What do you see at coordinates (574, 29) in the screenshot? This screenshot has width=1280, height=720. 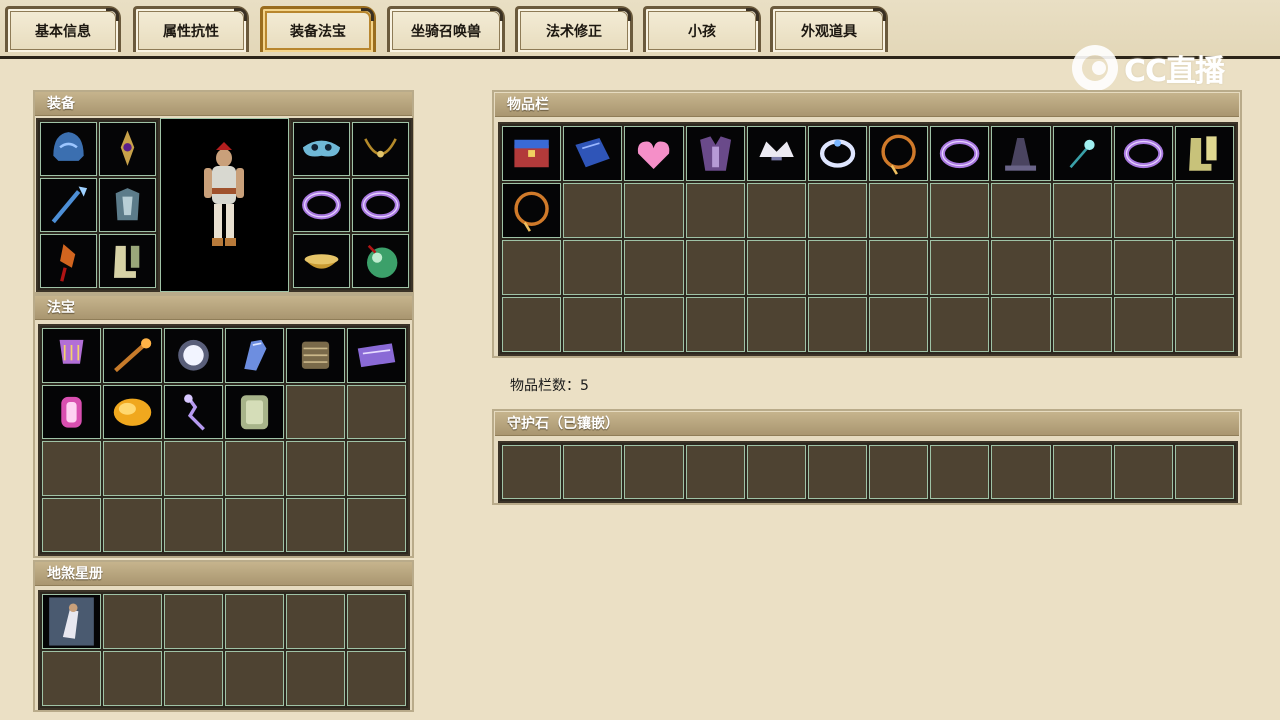 I see `tab-spell-mods: 法术修正` at bounding box center [574, 29].